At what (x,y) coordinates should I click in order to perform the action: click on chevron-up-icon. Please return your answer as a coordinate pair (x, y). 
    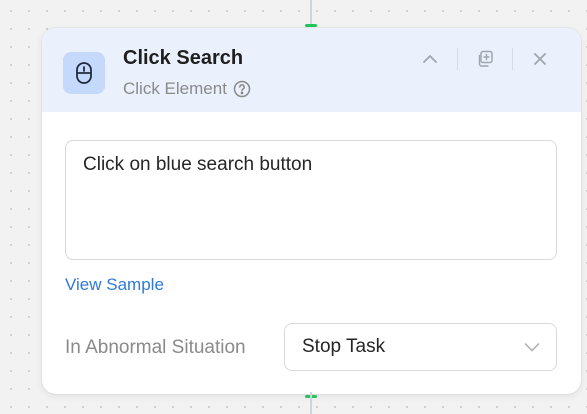
    Looking at the image, I should click on (430, 59).